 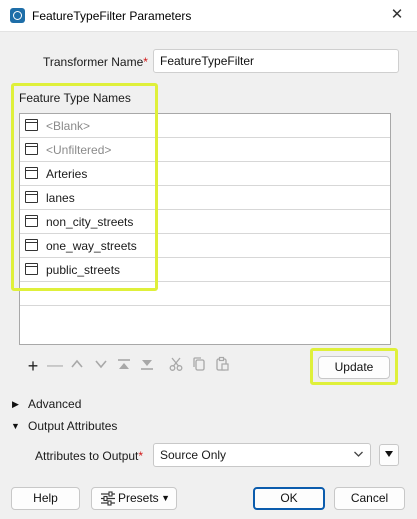 What do you see at coordinates (165, 498) in the screenshot?
I see `caret-down-icon: ▼` at bounding box center [165, 498].